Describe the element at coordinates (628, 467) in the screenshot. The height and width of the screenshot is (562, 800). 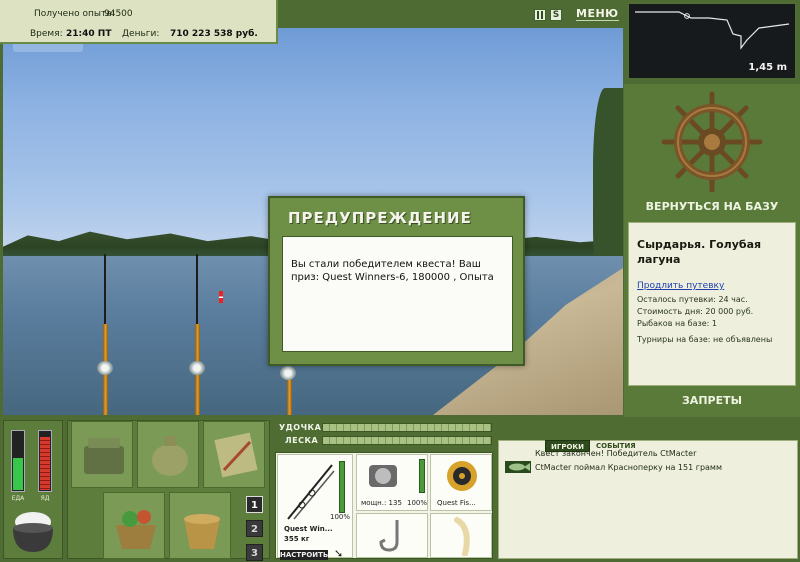
I see `event-message: CtMacter поймал Красноперку на 151 грамм` at that location.